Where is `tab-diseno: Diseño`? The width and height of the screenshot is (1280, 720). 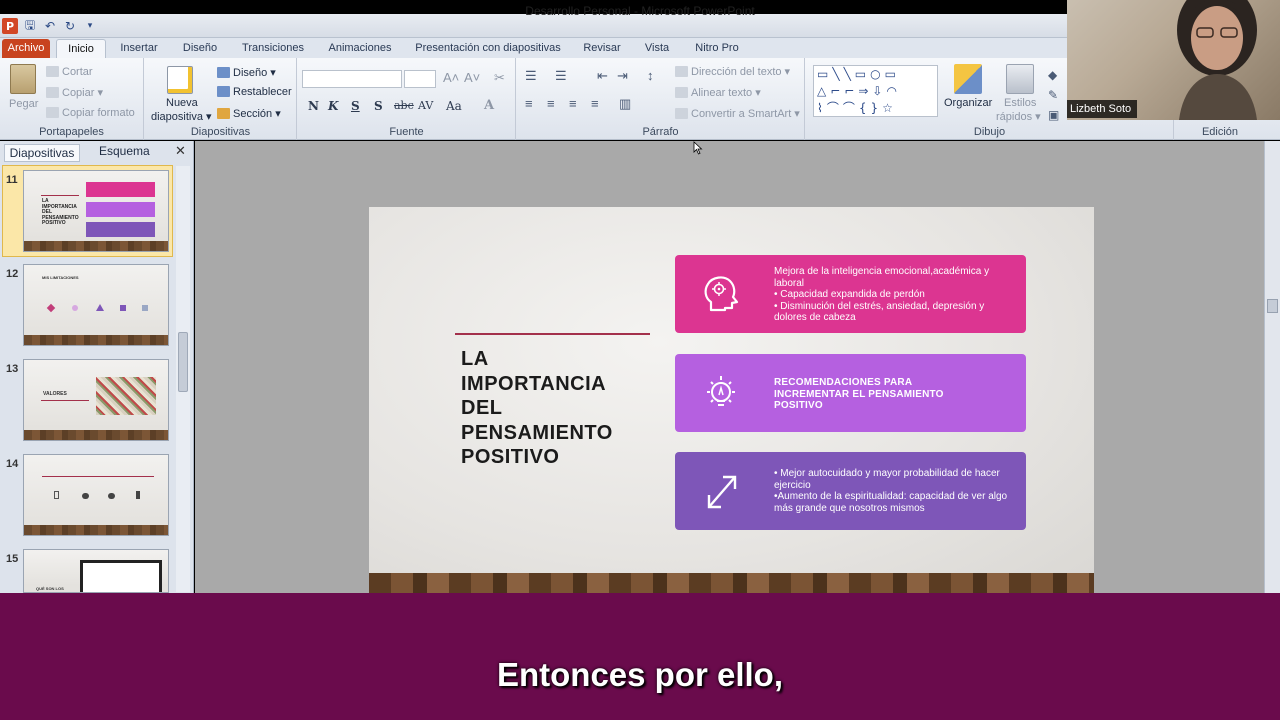
tab-diseno: Diseño is located at coordinates (200, 48).